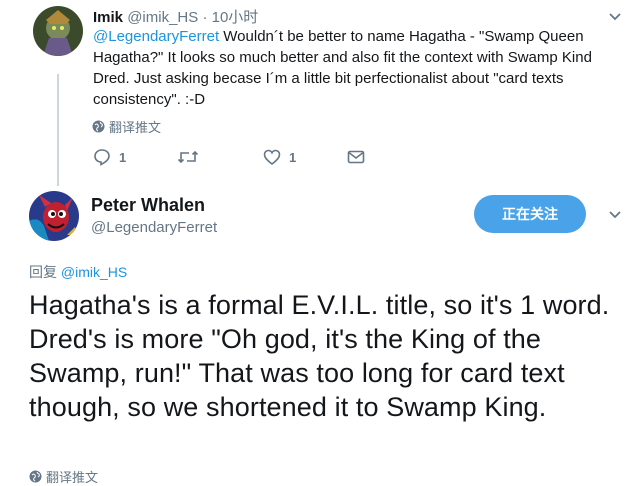  I want to click on reply-button: 1, so click(109, 157).